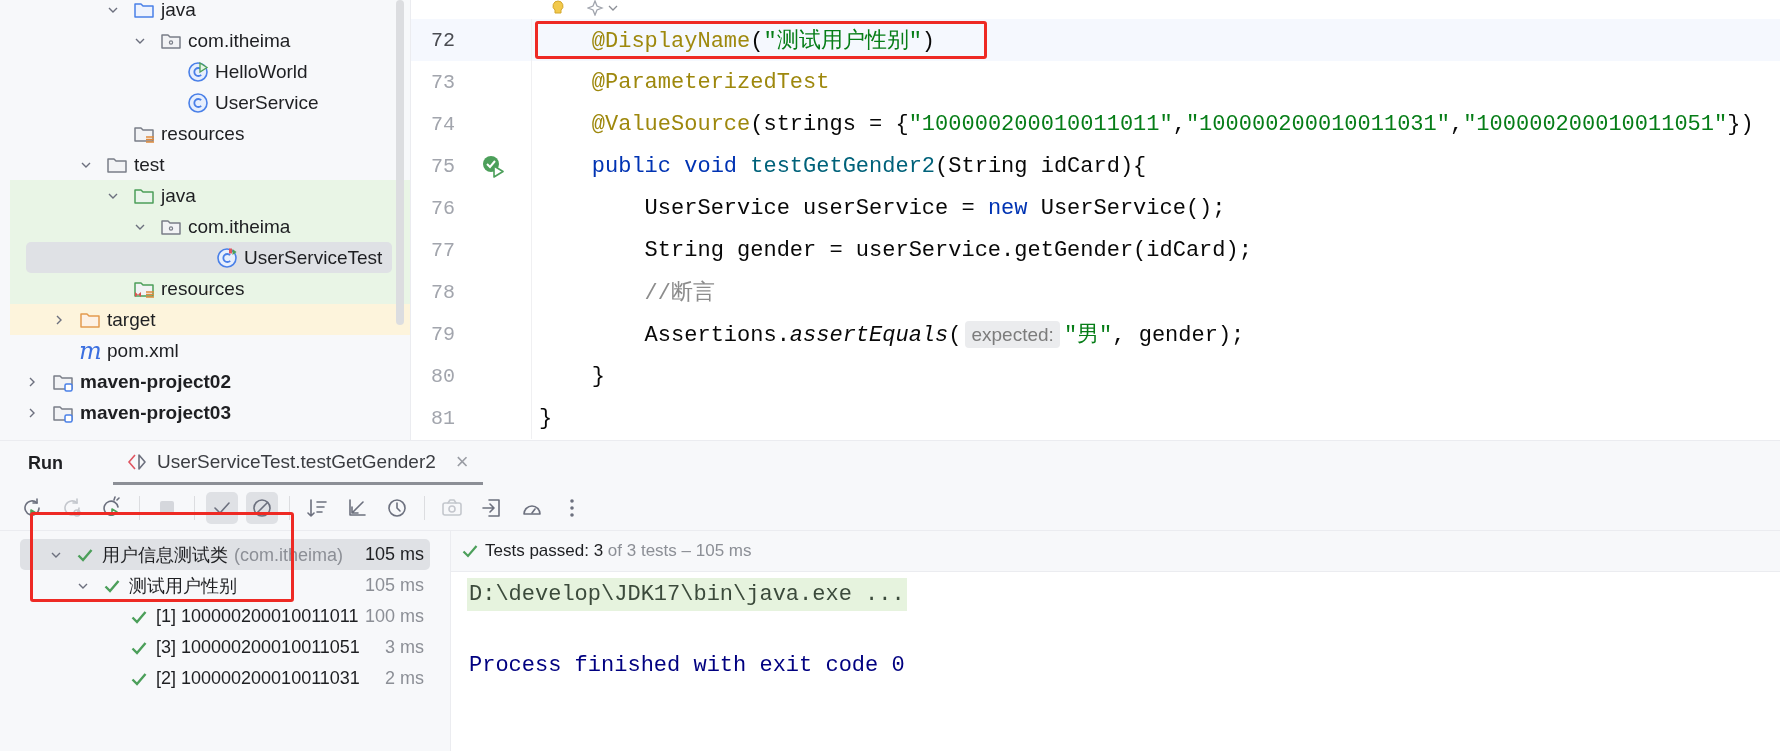 The width and height of the screenshot is (1780, 751). I want to click on duration-text: 3 ms, so click(405, 647).